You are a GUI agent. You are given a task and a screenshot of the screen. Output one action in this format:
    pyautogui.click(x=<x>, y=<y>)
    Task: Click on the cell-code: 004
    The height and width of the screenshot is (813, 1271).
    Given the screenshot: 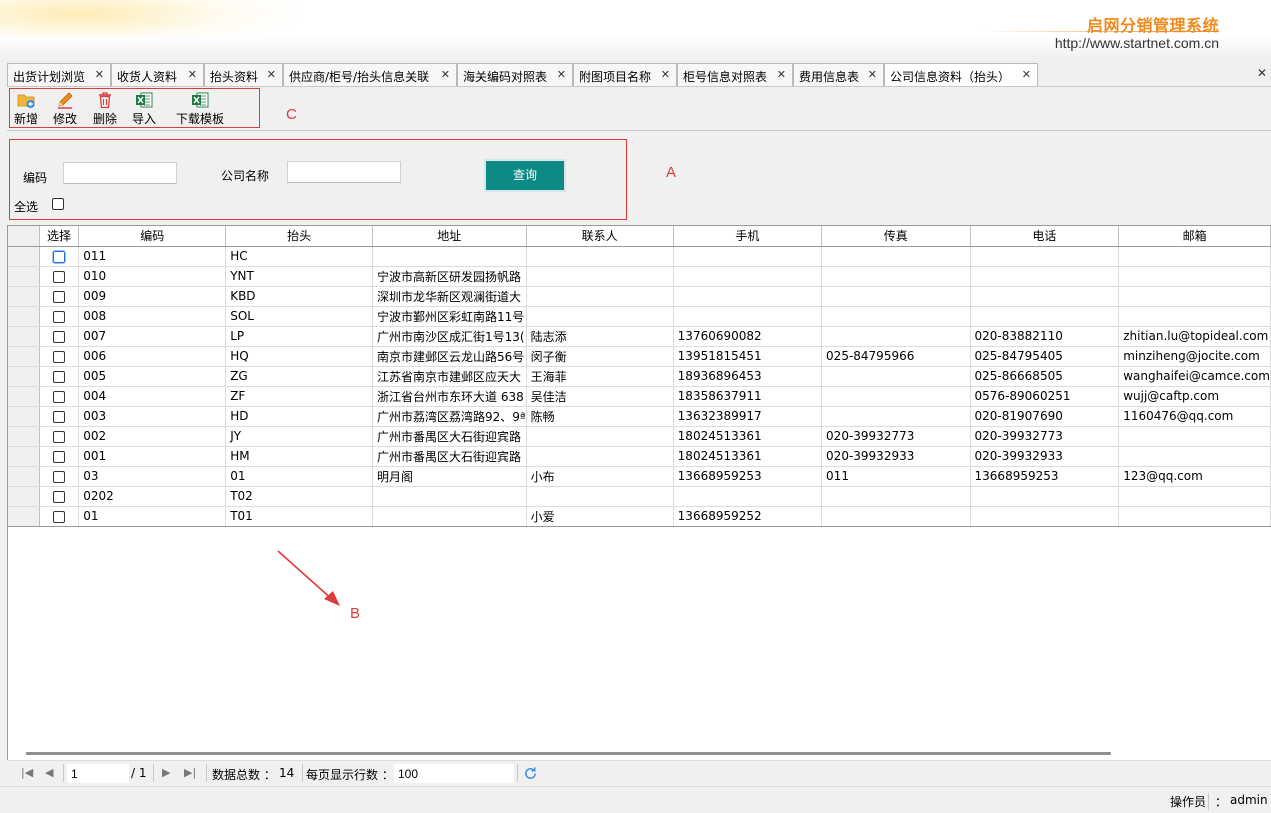 What is the action you would take?
    pyautogui.click(x=152, y=396)
    